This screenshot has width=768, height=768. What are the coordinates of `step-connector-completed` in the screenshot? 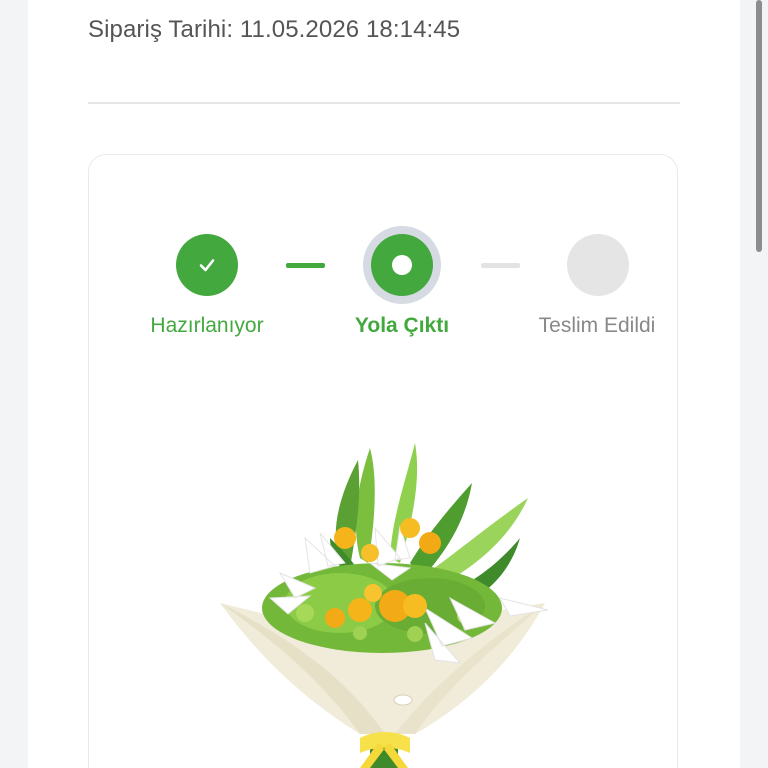 It's located at (305, 265).